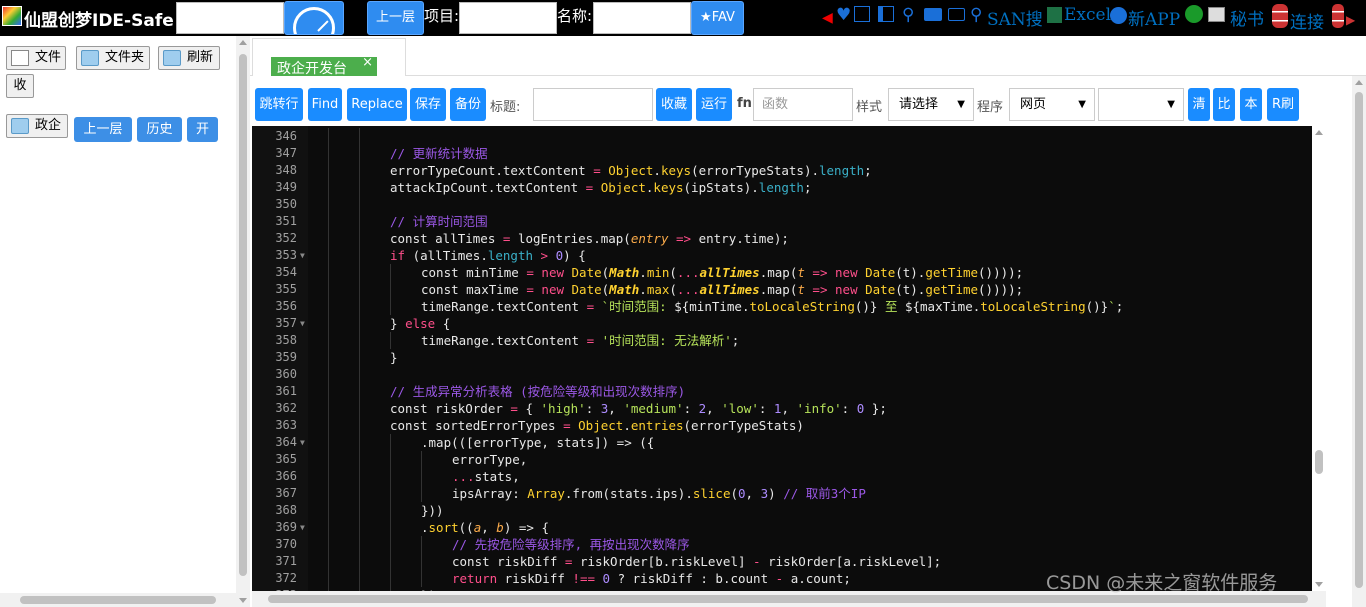 This screenshot has width=1366, height=607. What do you see at coordinates (1283, 104) in the screenshot?
I see `r-refresh-button: R刷` at bounding box center [1283, 104].